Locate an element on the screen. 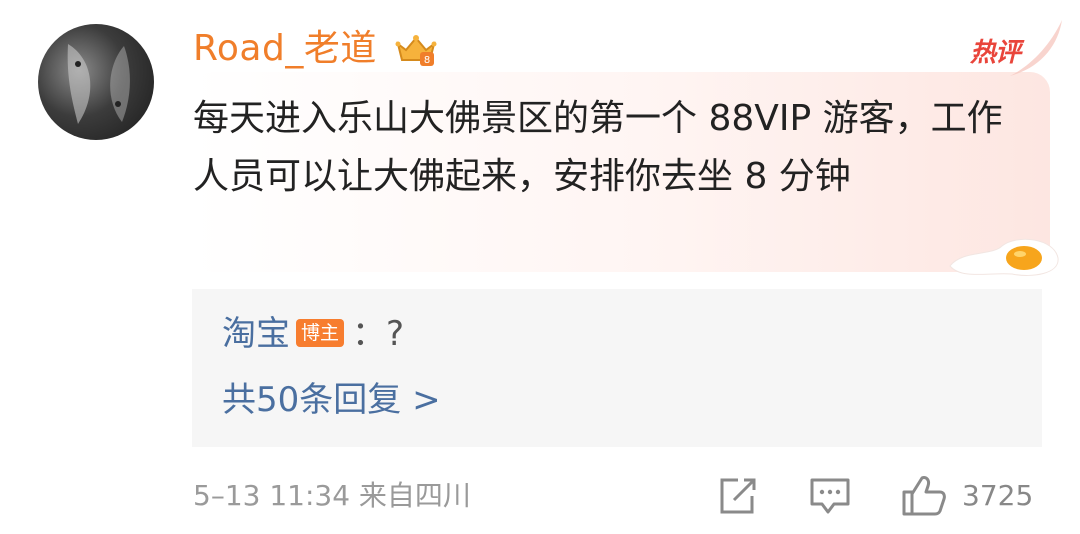 This screenshot has height=534, width=1080. svg-text: 8 is located at coordinates (427, 60).